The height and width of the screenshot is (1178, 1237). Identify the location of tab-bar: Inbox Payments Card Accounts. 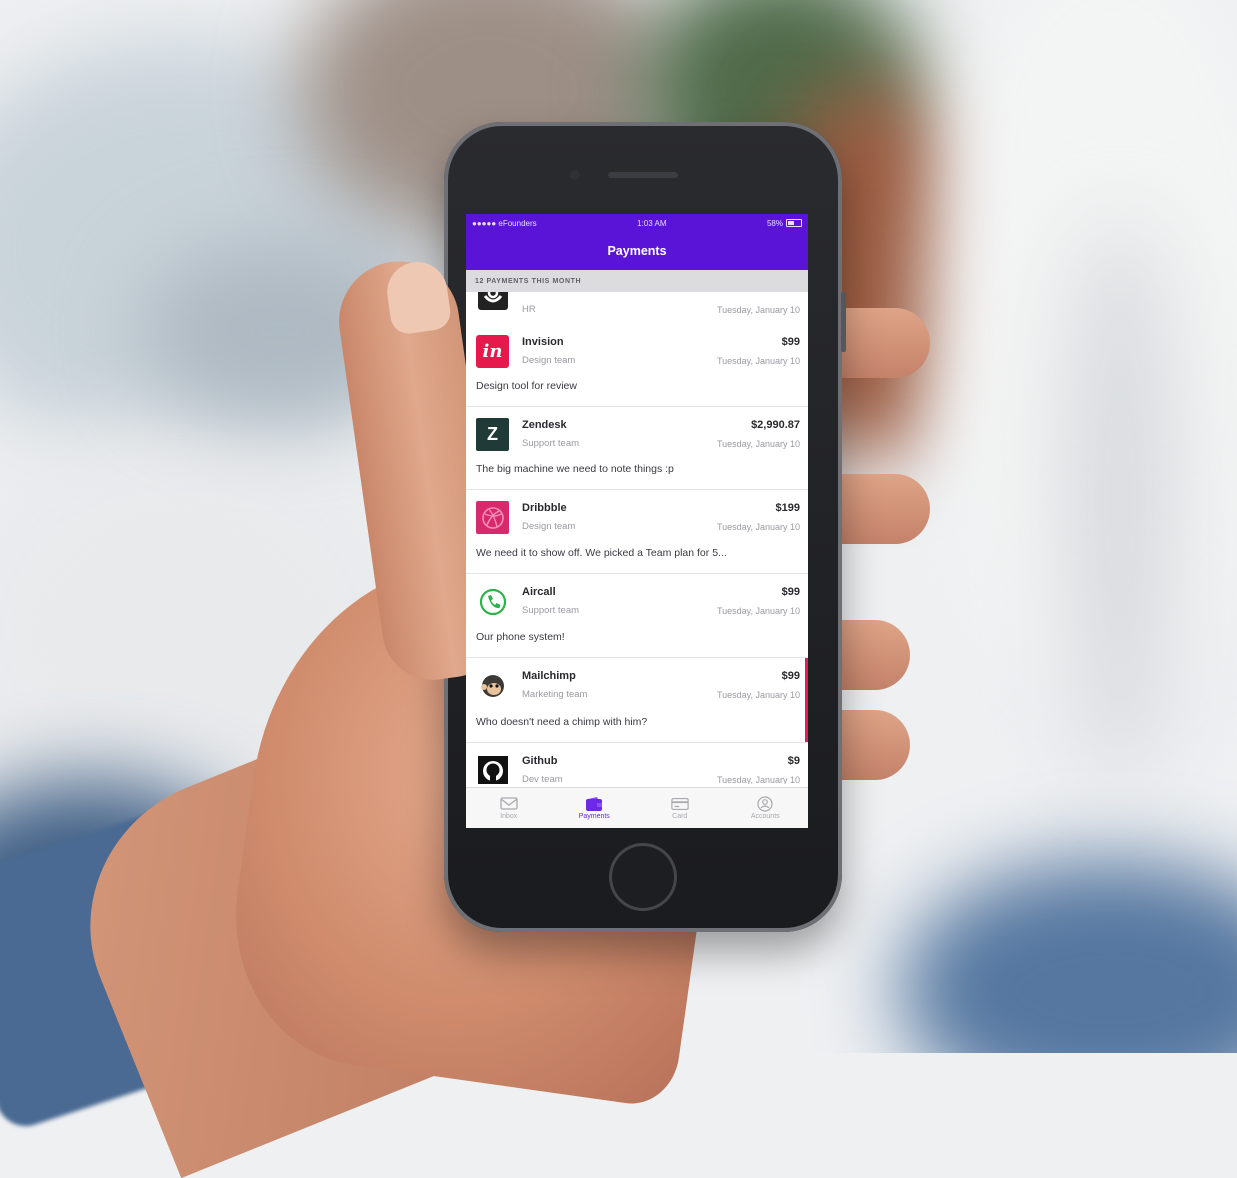
(637, 807).